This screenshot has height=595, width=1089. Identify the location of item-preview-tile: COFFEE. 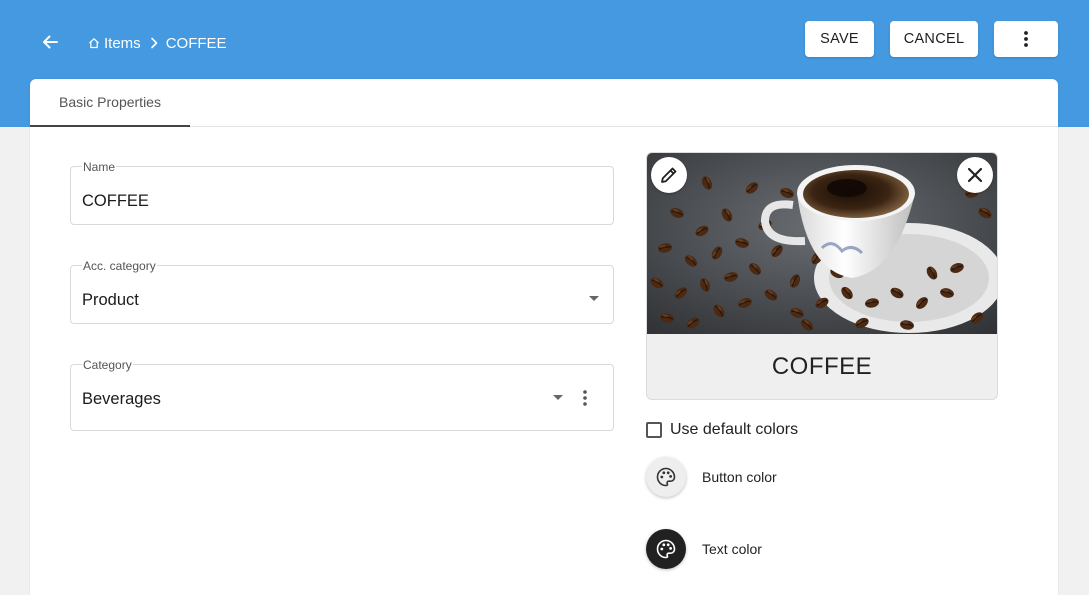
(822, 276).